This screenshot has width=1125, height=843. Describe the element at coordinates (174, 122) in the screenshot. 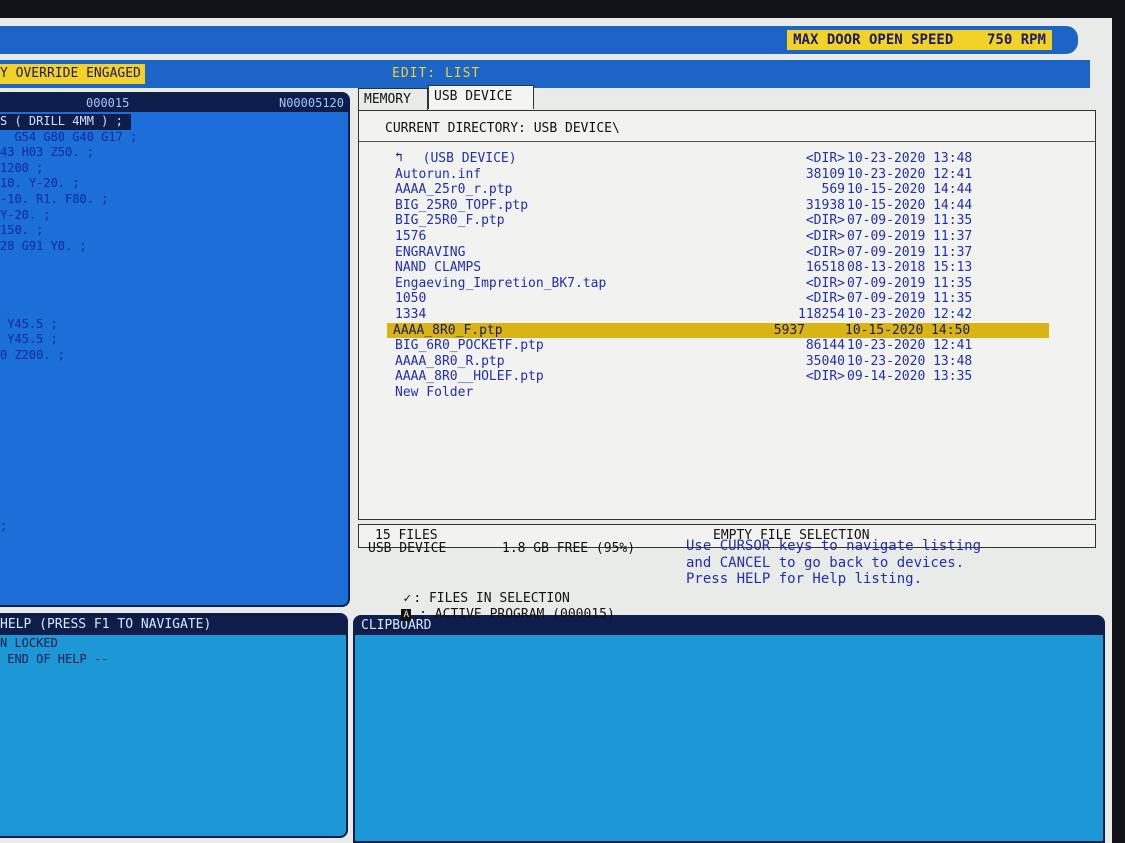

I see `program-line: S ( DRILL 4MM ) ;` at that location.